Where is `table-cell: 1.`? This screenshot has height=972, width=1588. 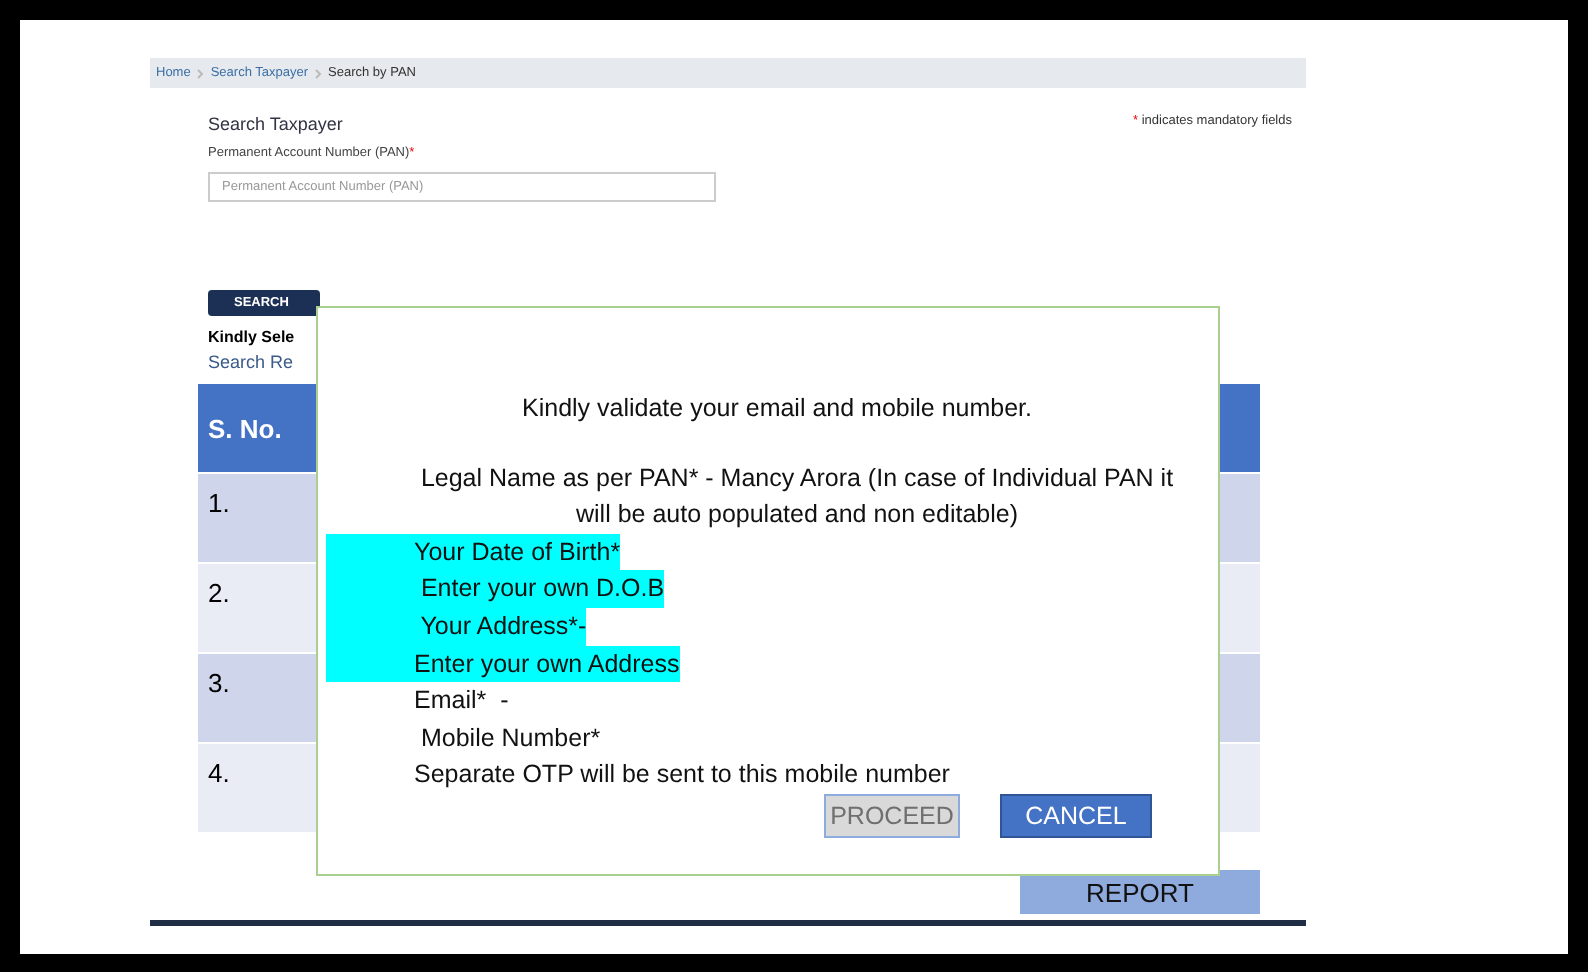 table-cell: 1. is located at coordinates (219, 503).